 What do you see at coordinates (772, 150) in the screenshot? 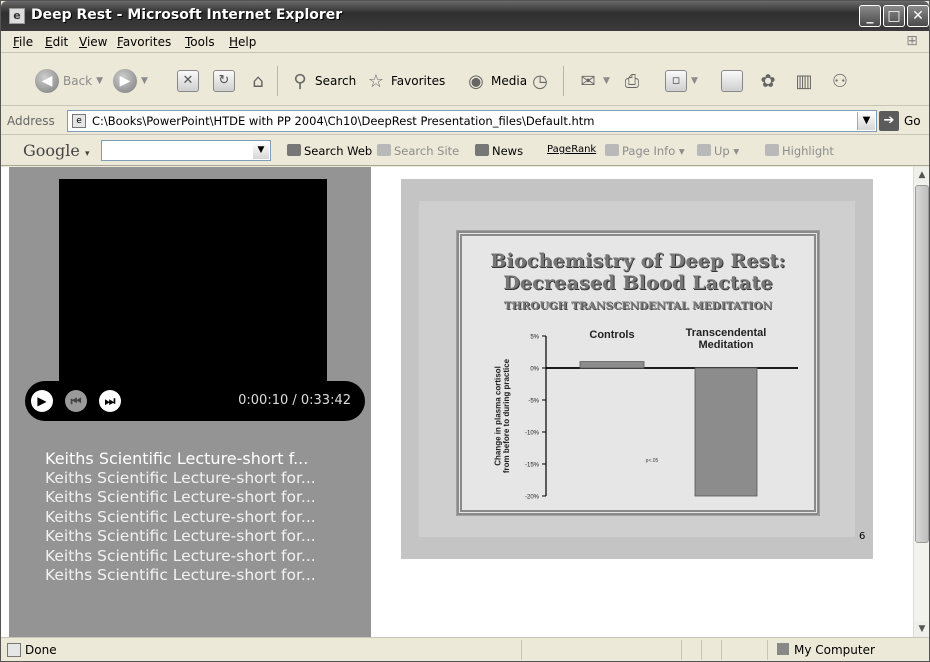
I see `highlighter-icon` at bounding box center [772, 150].